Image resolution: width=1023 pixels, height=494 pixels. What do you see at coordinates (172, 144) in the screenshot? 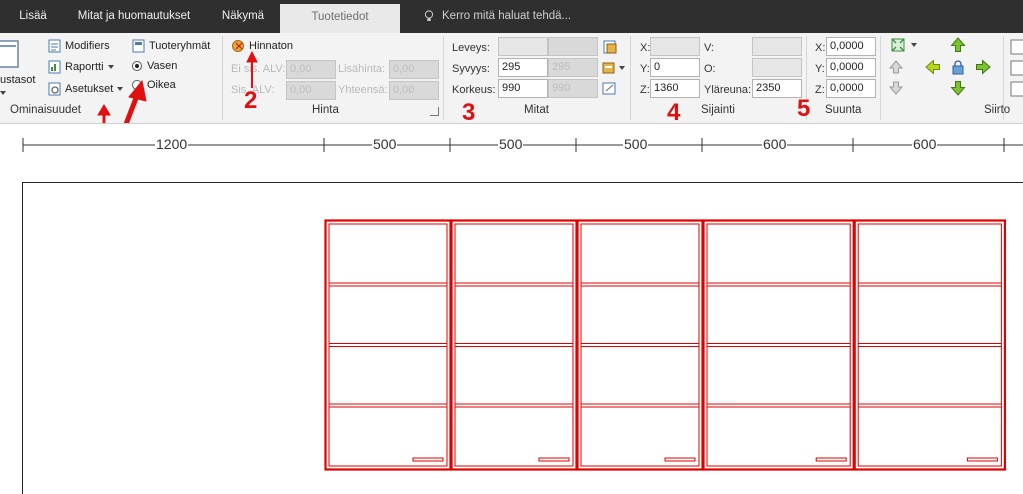
I see `dimension-label: 1200` at bounding box center [172, 144].